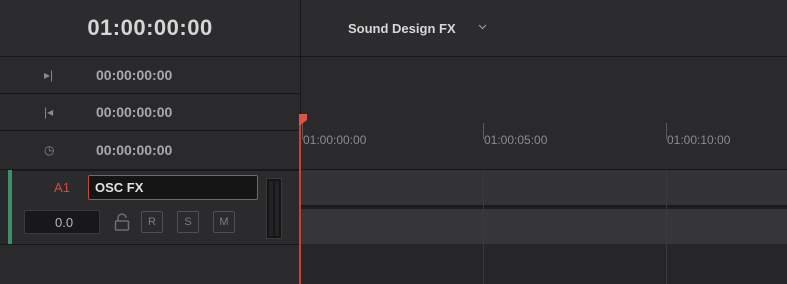 The image size is (787, 284). I want to click on timeline-name: Sound Design FX, so click(402, 28).